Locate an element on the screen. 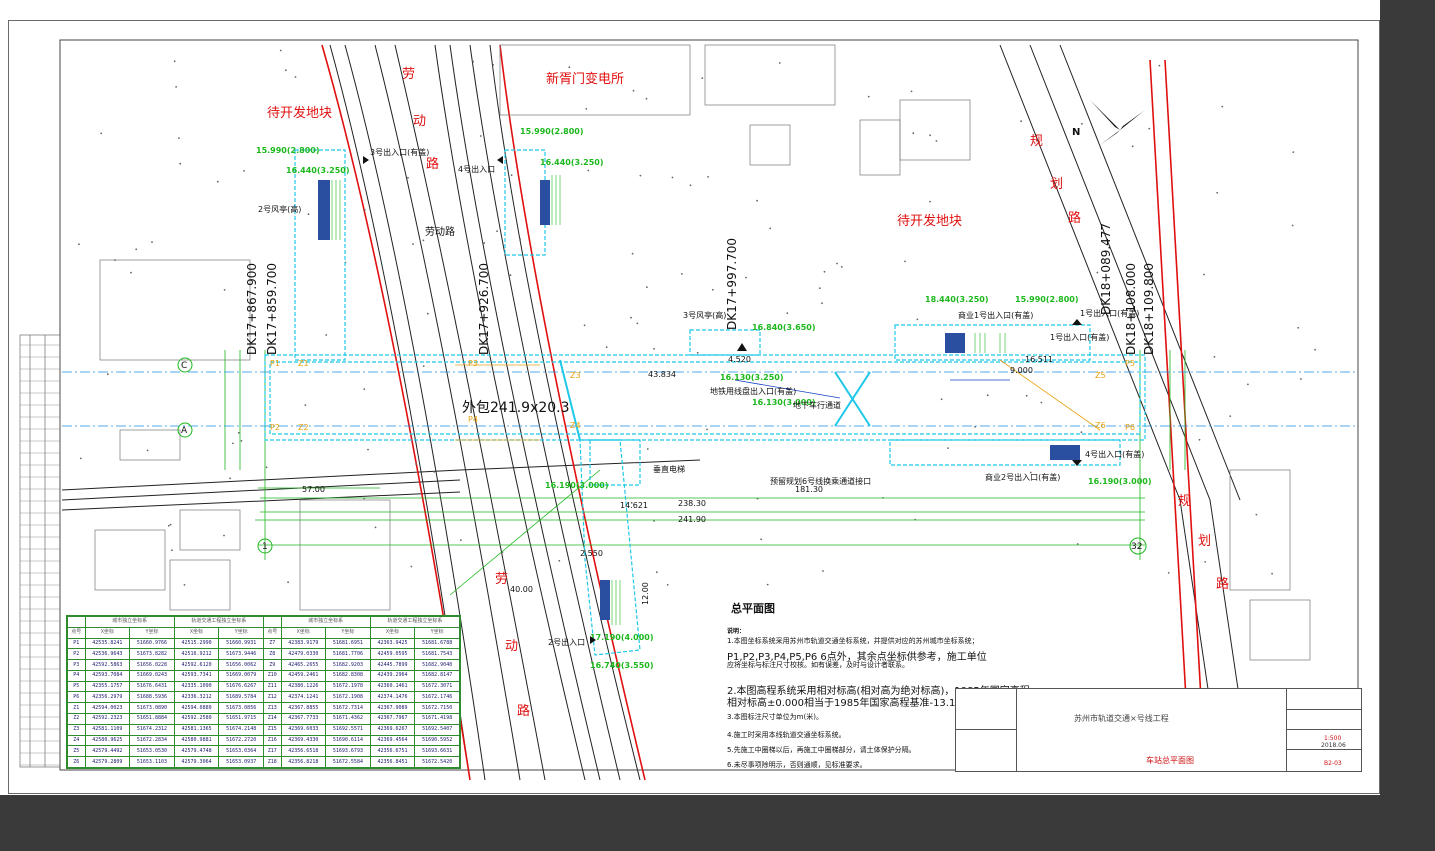 Image resolution: width=1435 pixels, height=851 pixels. table-cell: 51656.0228 is located at coordinates (152, 665).